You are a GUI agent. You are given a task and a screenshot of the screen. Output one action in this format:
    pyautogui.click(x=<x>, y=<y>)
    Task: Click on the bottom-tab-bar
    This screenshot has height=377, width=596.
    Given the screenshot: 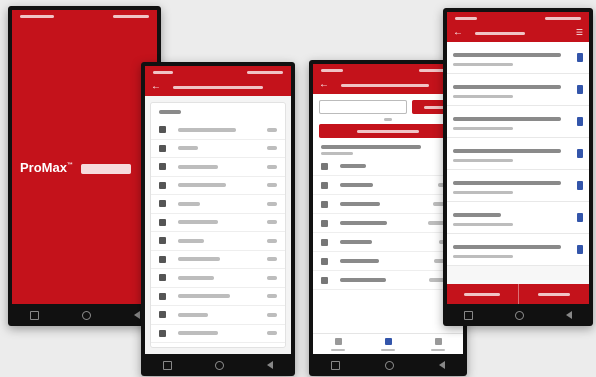 What is the action you would take?
    pyautogui.click(x=388, y=343)
    